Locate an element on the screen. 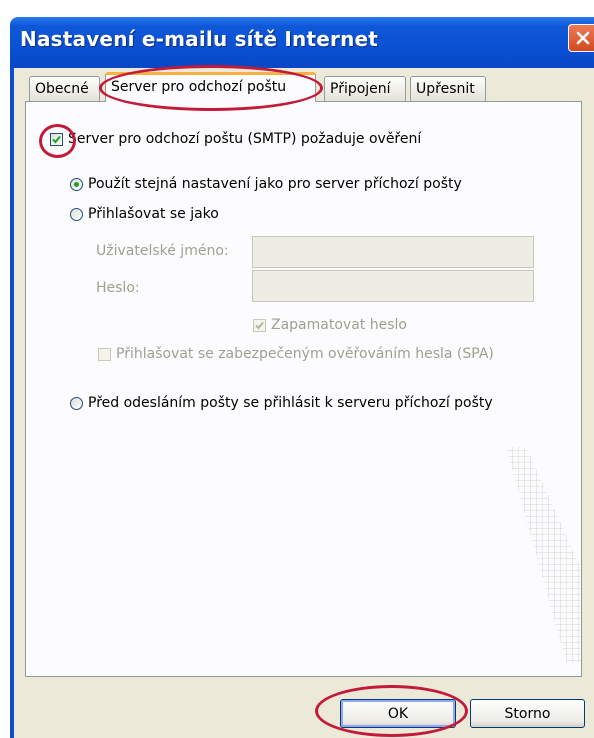 This screenshot has height=738, width=594. window-title: Nastavení e-mailu sítě Internet is located at coordinates (199, 39).